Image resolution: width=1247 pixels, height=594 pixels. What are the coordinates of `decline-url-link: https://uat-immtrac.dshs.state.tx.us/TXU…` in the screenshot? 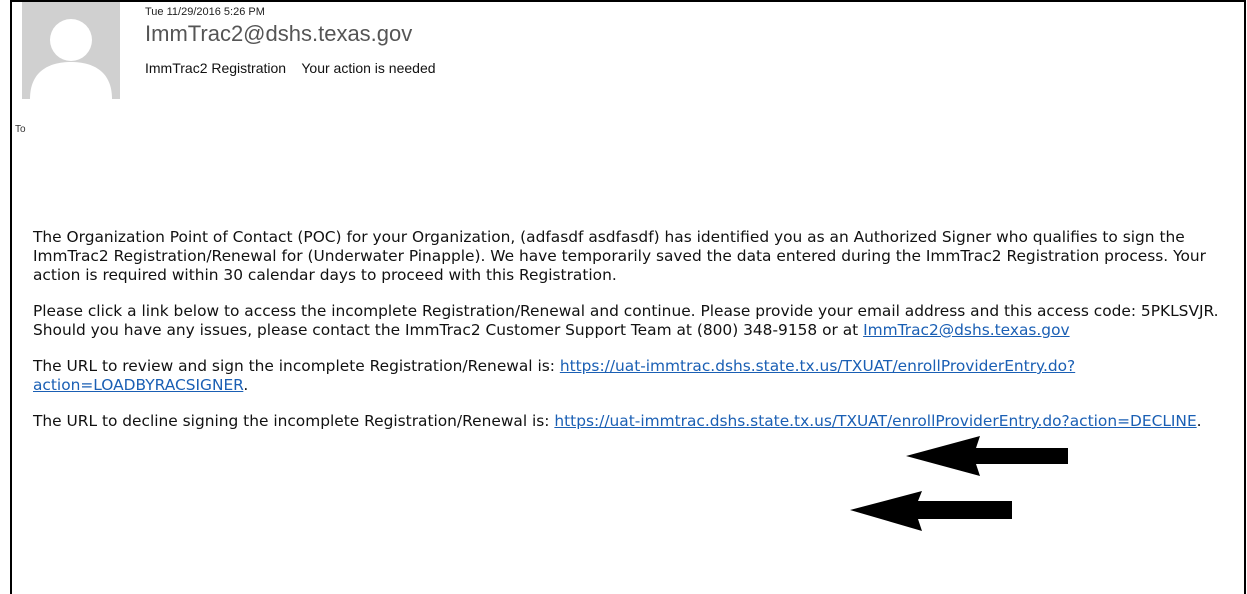 It's located at (875, 421).